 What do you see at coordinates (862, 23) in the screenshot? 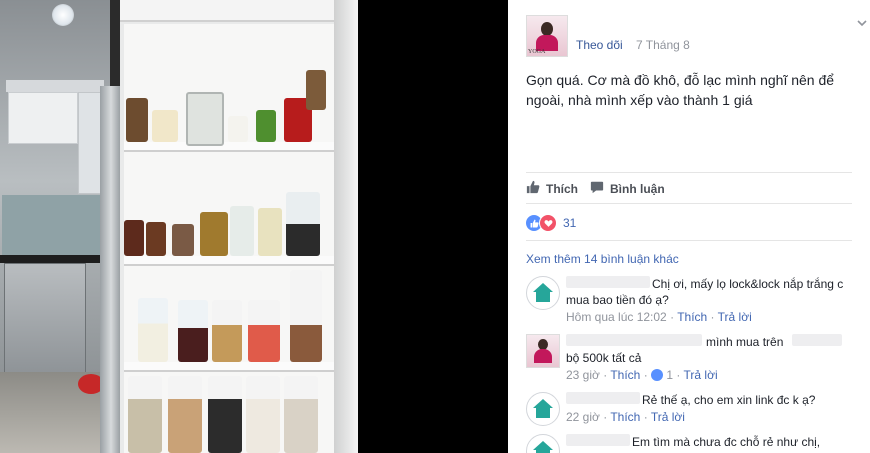
I see `chevron-down-icon` at bounding box center [862, 23].